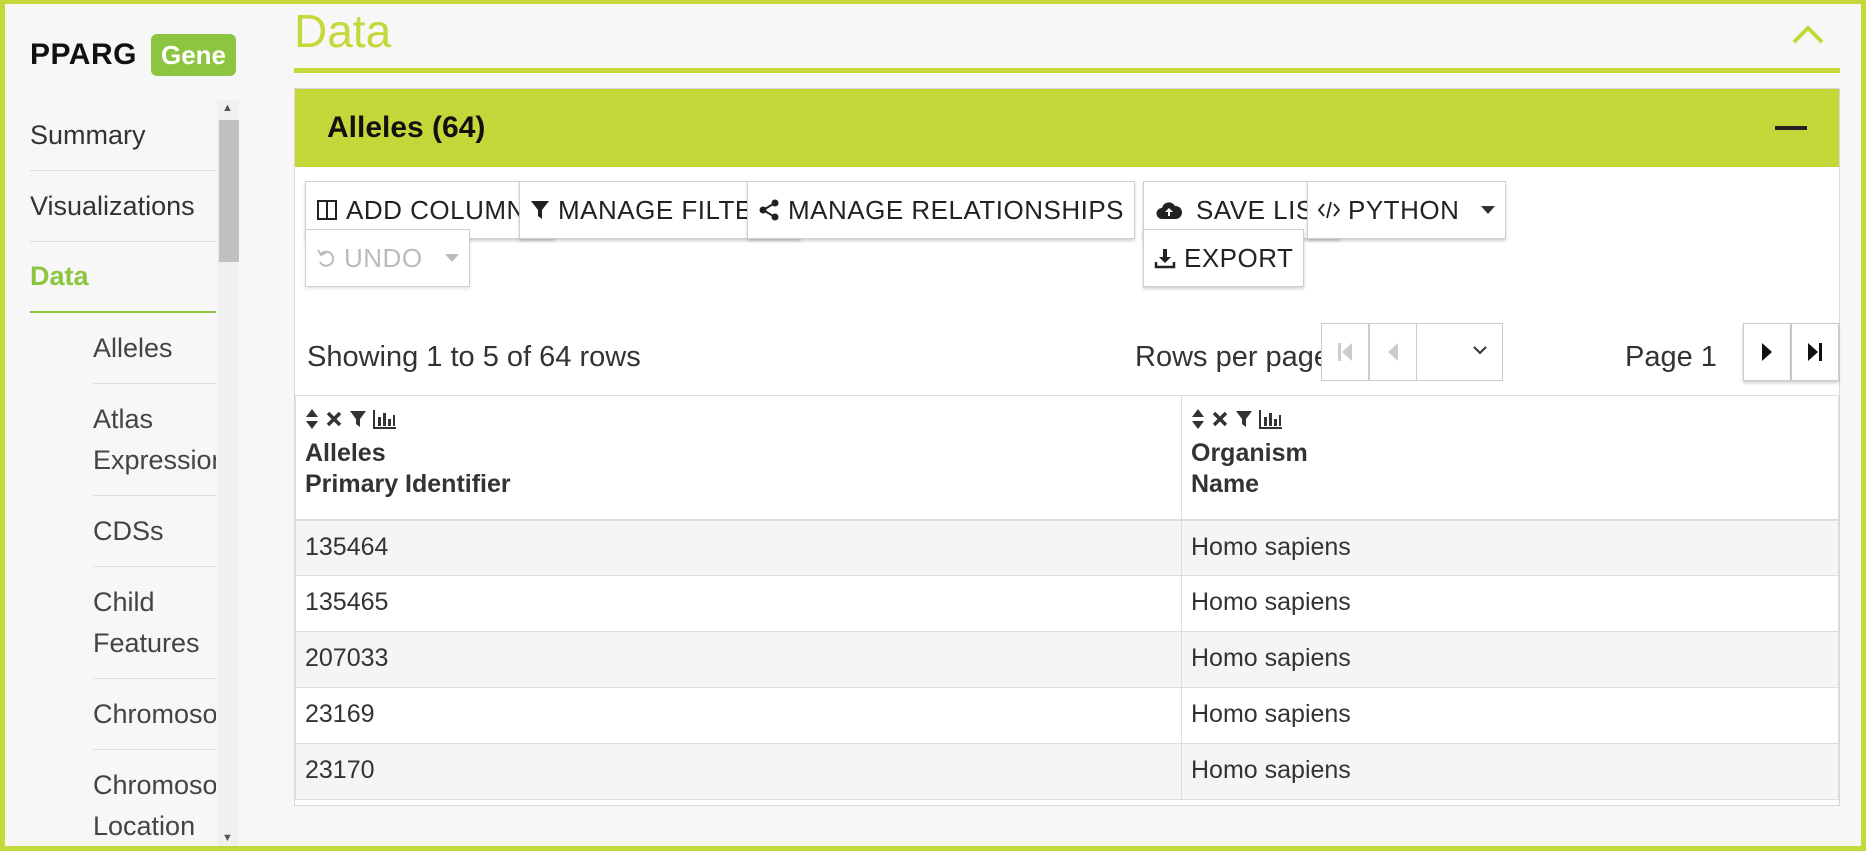  What do you see at coordinates (345, 453) in the screenshot?
I see `column-title: Alleles` at bounding box center [345, 453].